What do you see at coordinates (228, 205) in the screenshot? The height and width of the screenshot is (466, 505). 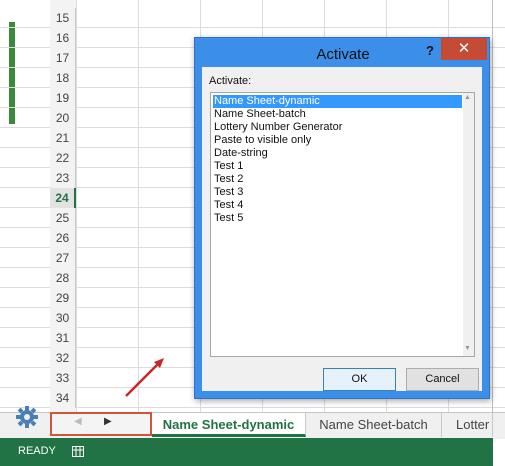 I see `list-item: Test 4` at bounding box center [228, 205].